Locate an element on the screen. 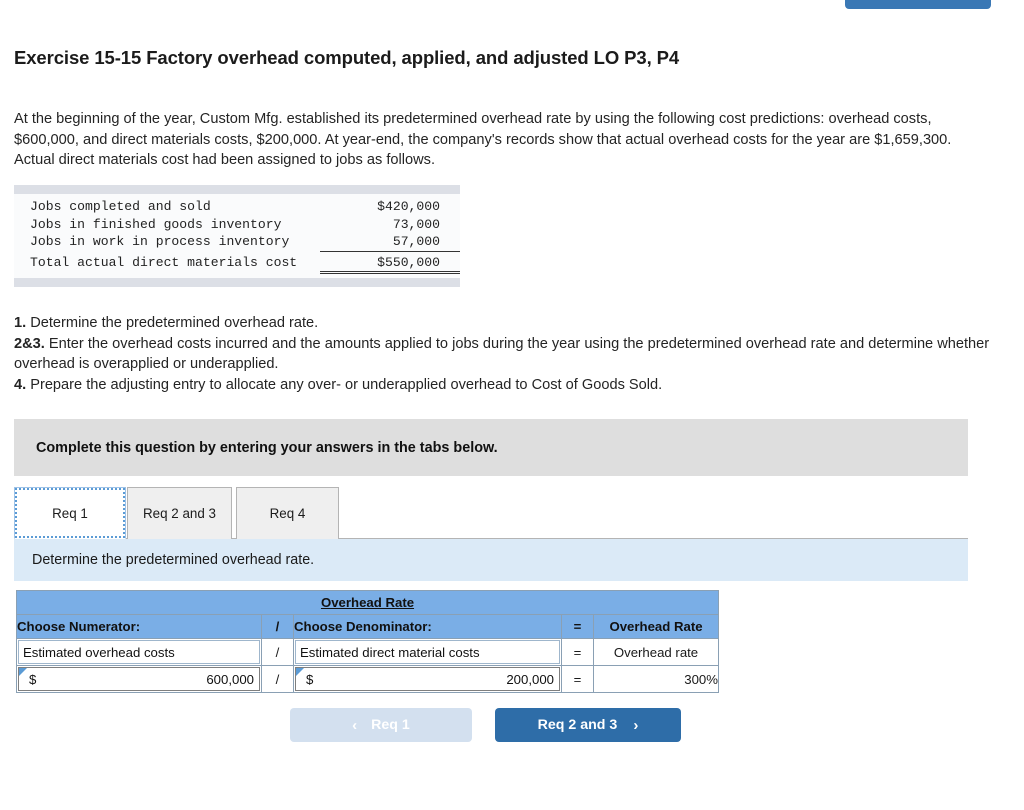 The height and width of the screenshot is (810, 1024). denominator-select-cell: Estimated direct material costs is located at coordinates (427, 652).